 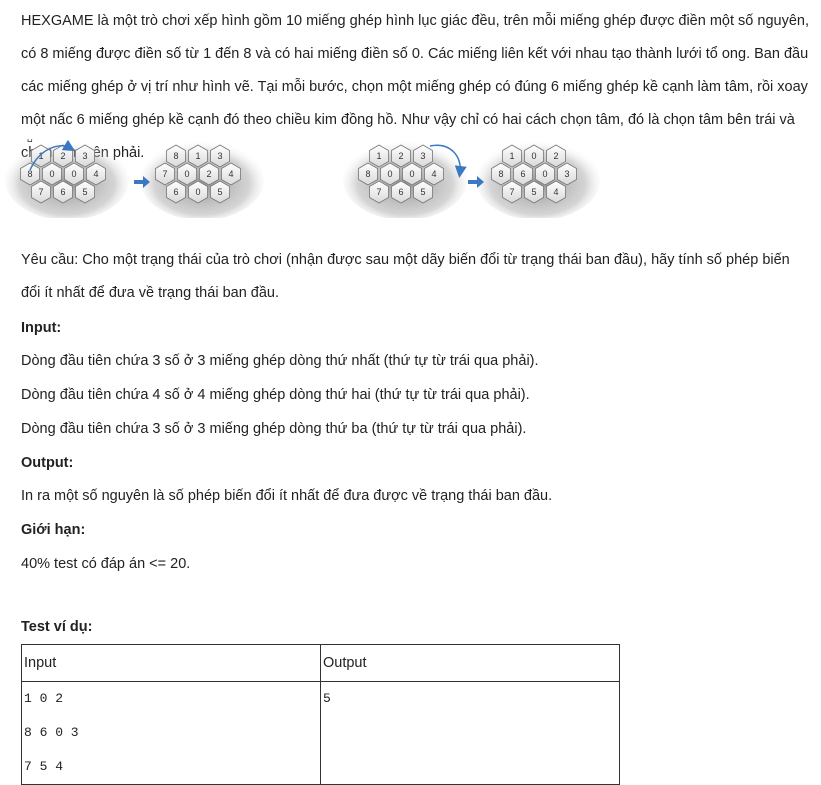 What do you see at coordinates (51, 732) in the screenshot?
I see `sample-input-row-2: 8 6 0 3` at bounding box center [51, 732].